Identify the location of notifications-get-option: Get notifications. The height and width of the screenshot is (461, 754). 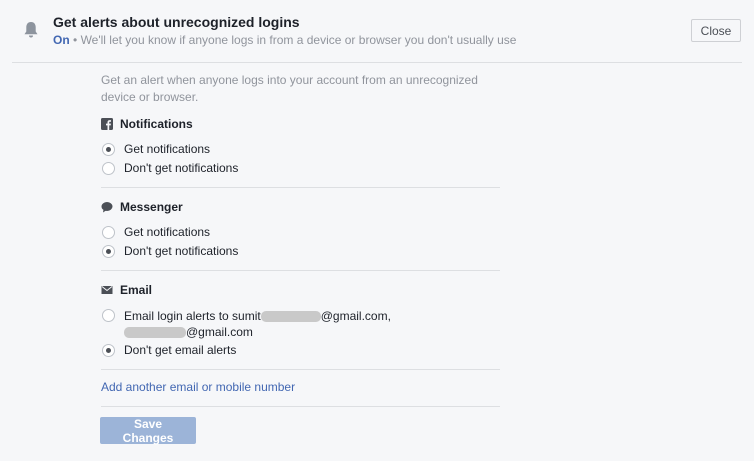
(156, 149).